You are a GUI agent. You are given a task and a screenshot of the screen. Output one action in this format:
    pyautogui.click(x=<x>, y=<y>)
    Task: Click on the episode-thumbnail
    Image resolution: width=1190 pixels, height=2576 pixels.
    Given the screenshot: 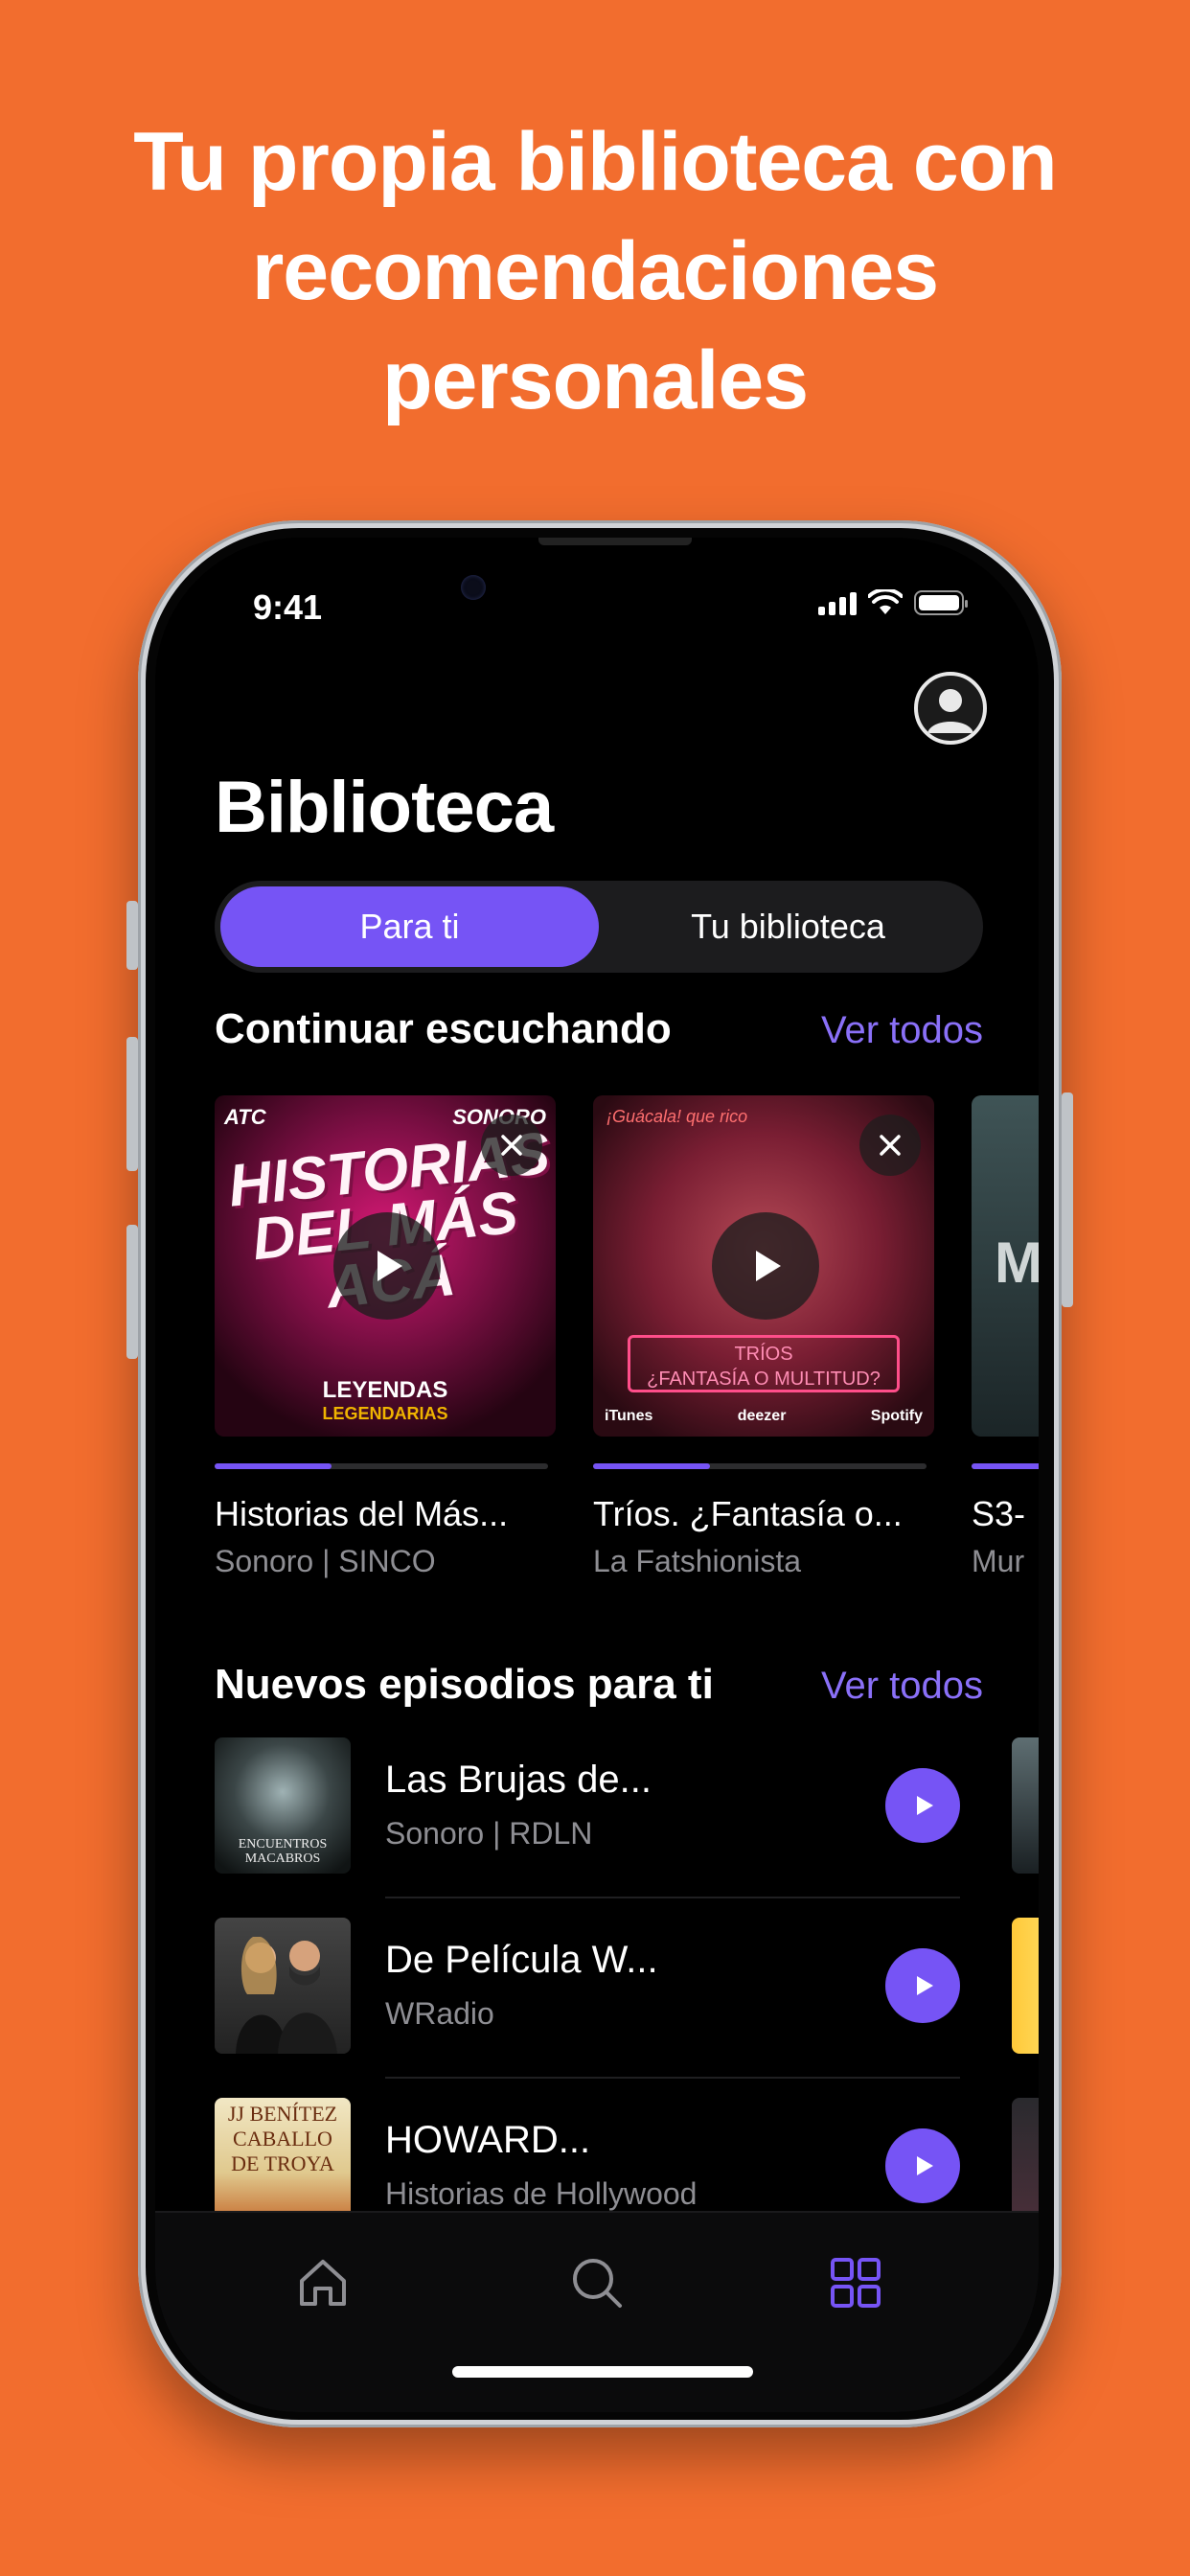 What is the action you would take?
    pyautogui.click(x=283, y=1986)
    